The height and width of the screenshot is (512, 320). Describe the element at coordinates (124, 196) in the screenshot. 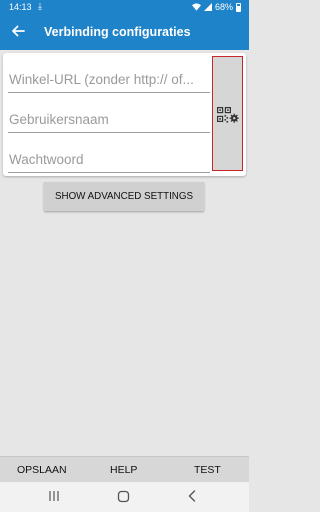

I see `show-advanced-settings-button: SHOW ADVANCED SETTINGS` at that location.